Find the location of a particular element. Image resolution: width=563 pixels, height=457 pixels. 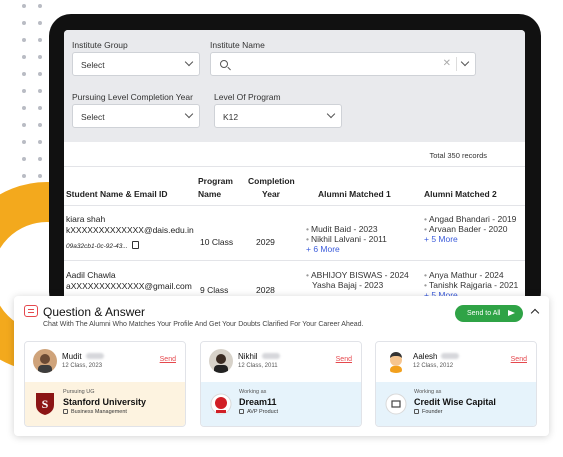

alumni-item: • Nikhil Lalvani - 2011 is located at coordinates (346, 239).